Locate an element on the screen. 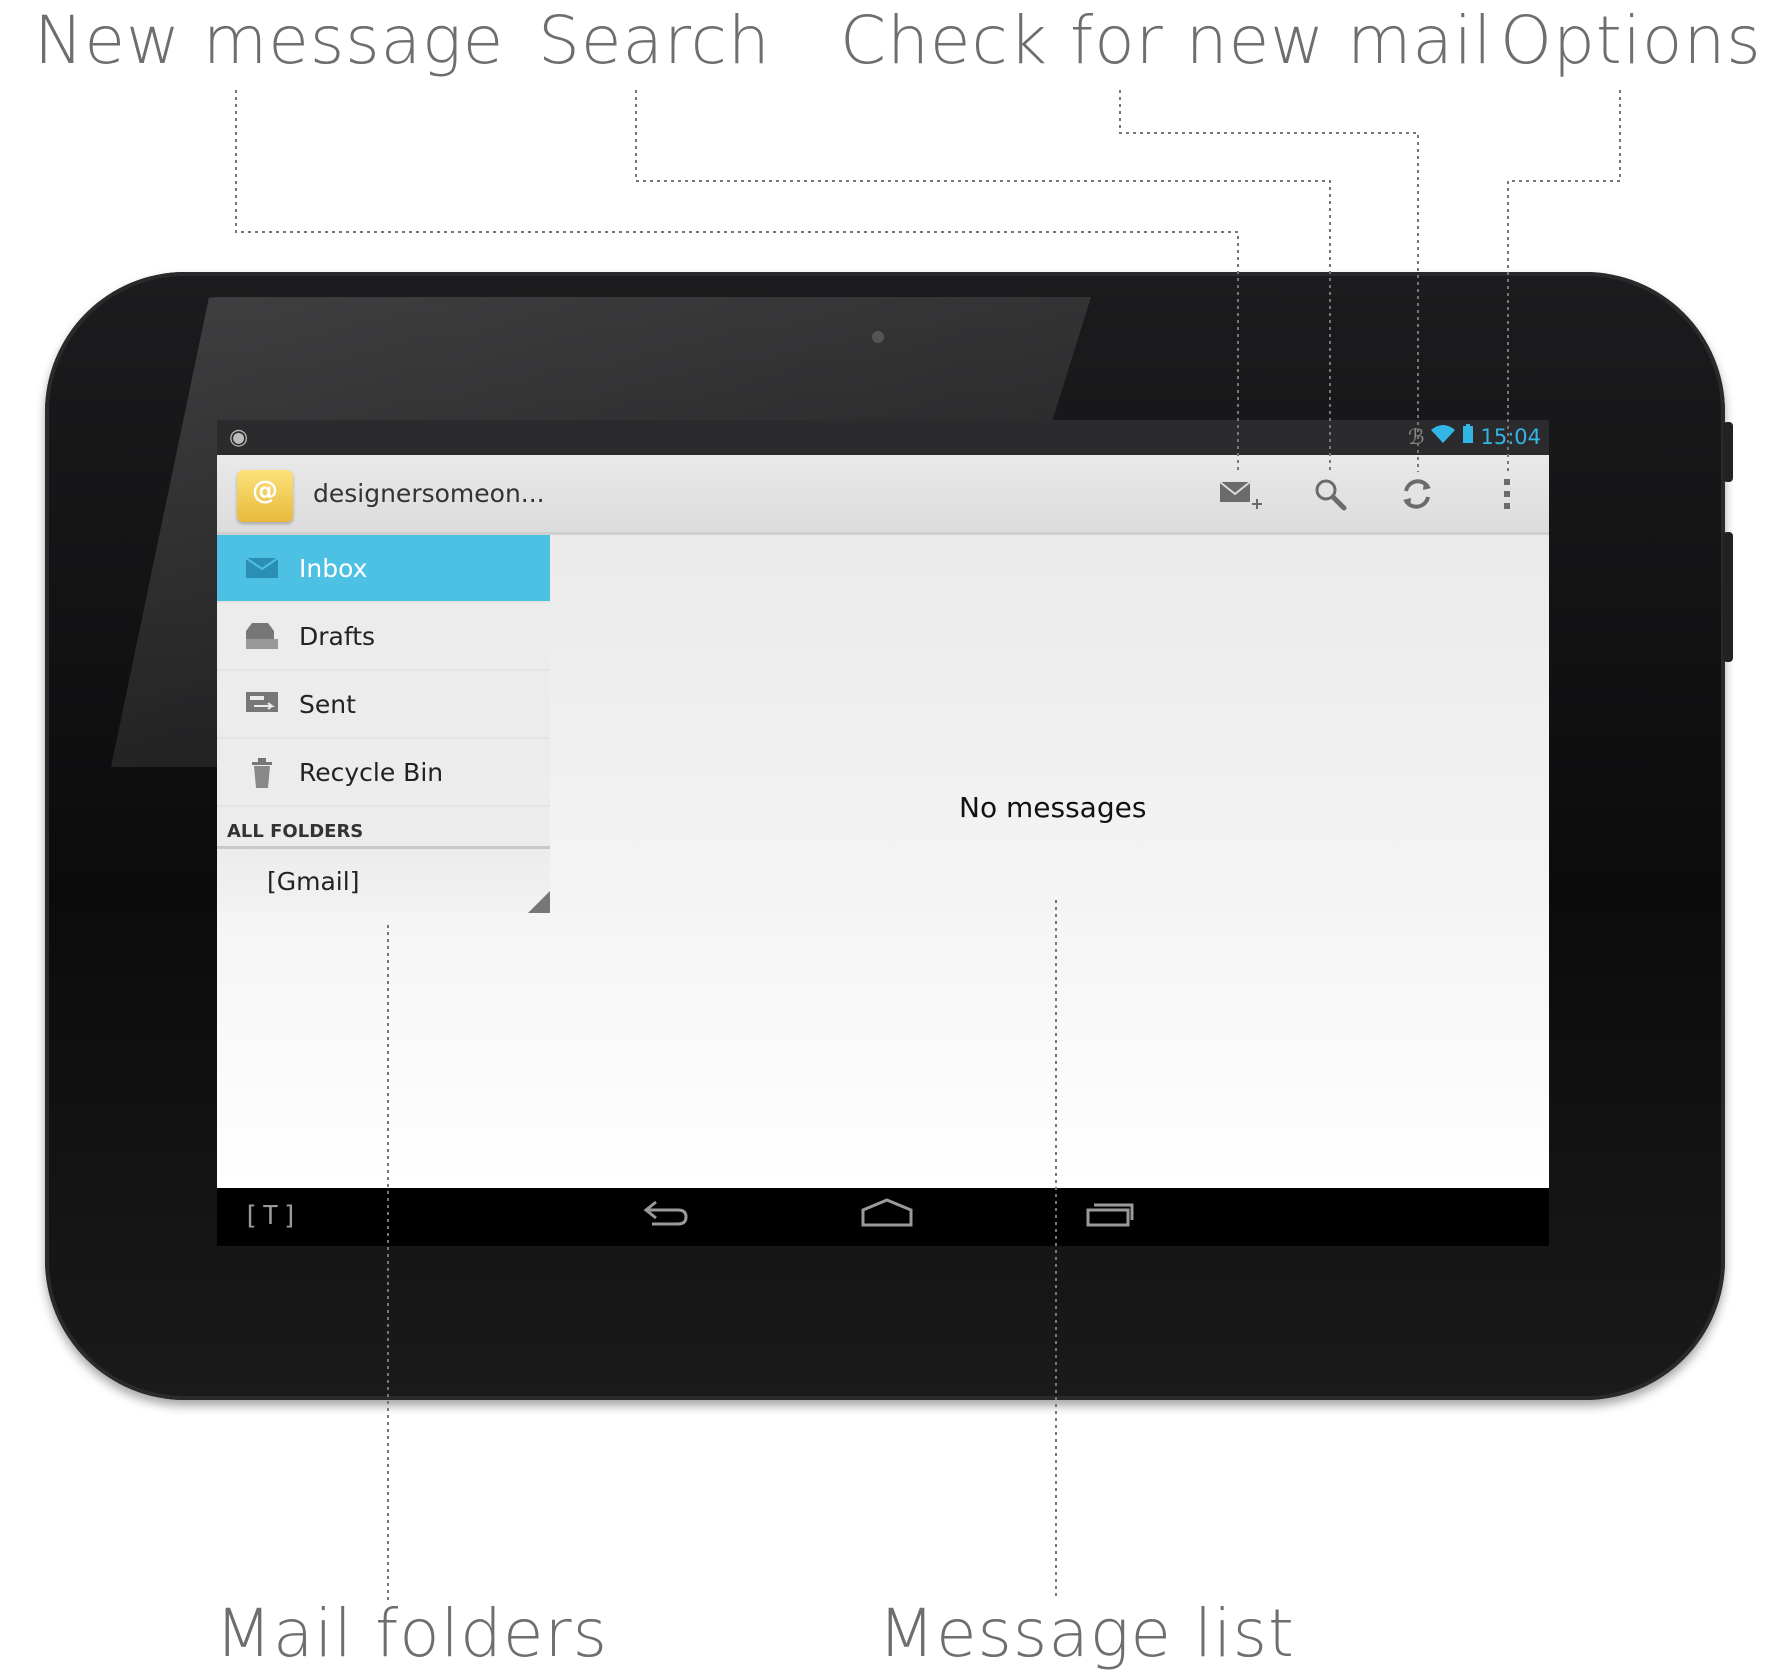  expand-corner-icon is located at coordinates (539, 902).